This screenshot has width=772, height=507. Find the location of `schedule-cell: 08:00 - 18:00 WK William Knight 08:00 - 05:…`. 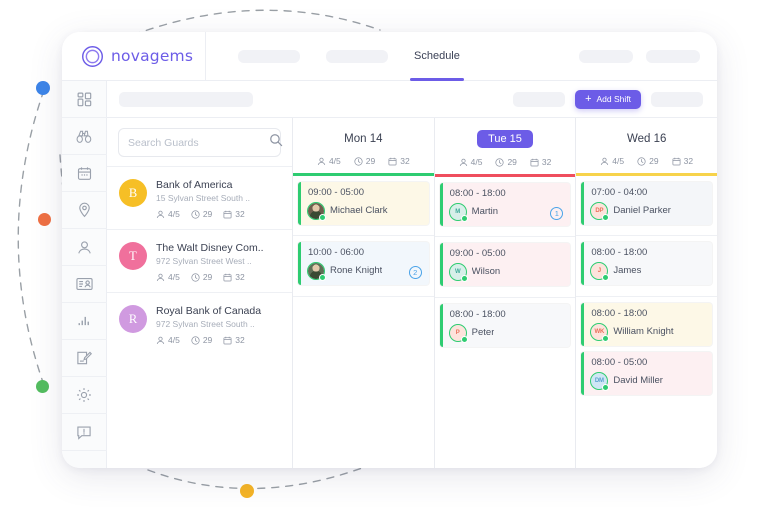

schedule-cell: 08:00 - 18:00 WK William Knight 08:00 - 05:… is located at coordinates (646, 362).